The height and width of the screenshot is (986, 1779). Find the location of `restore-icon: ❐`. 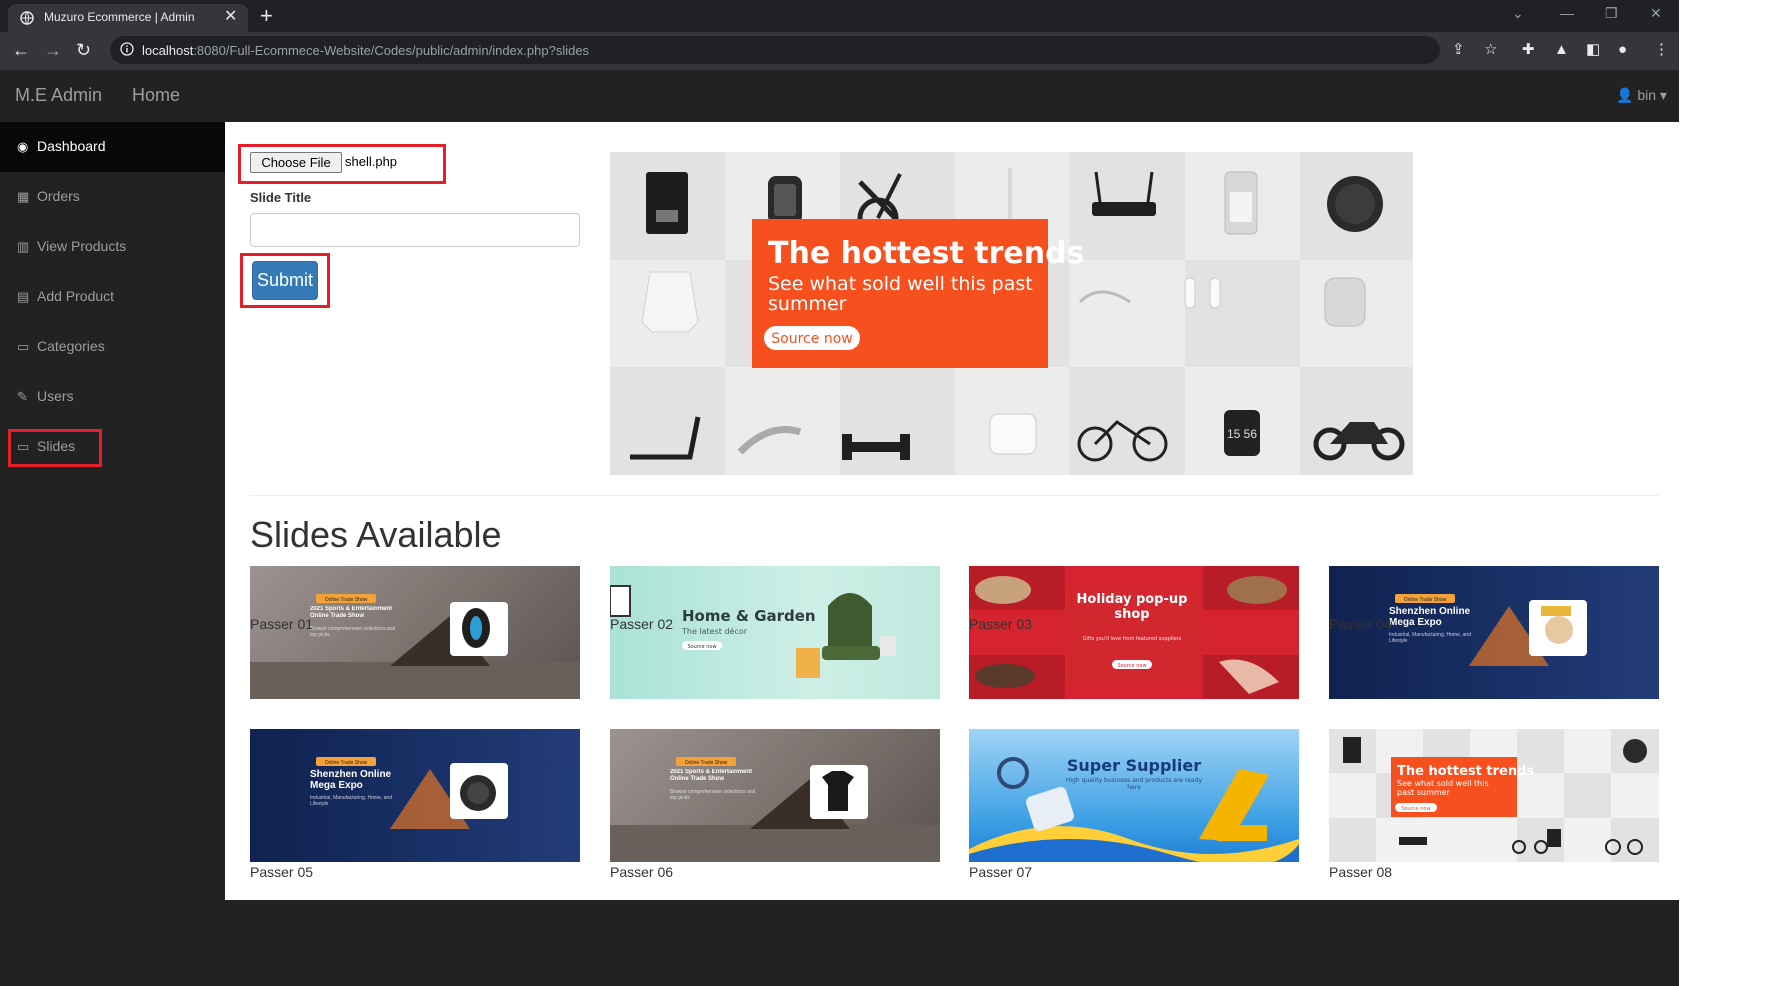

restore-icon: ❐ is located at coordinates (1611, 13).